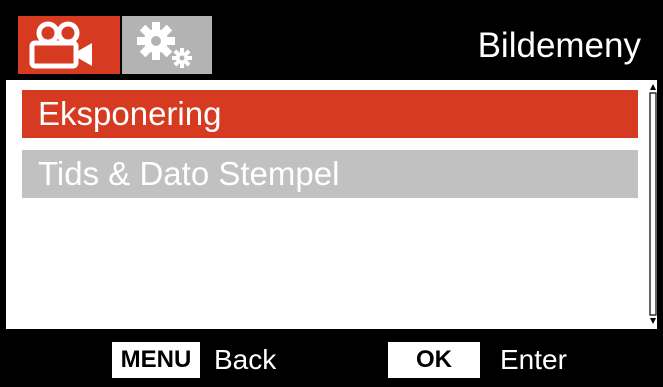 The height and width of the screenshot is (387, 663). Describe the element at coordinates (60, 45) in the screenshot. I see `video-camera-icon` at that location.